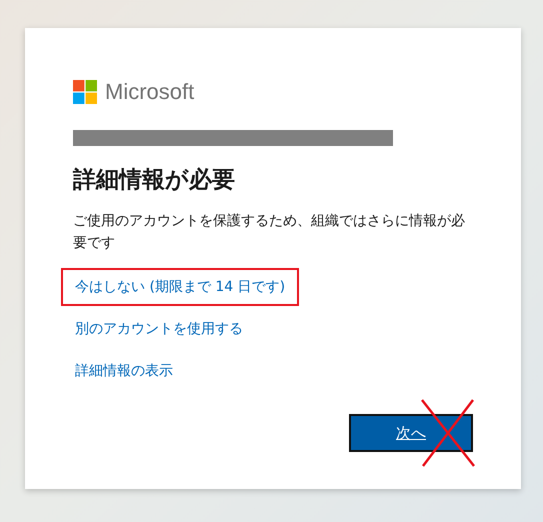 The height and width of the screenshot is (522, 543). I want to click on brand-name: Microsoft, so click(149, 92).